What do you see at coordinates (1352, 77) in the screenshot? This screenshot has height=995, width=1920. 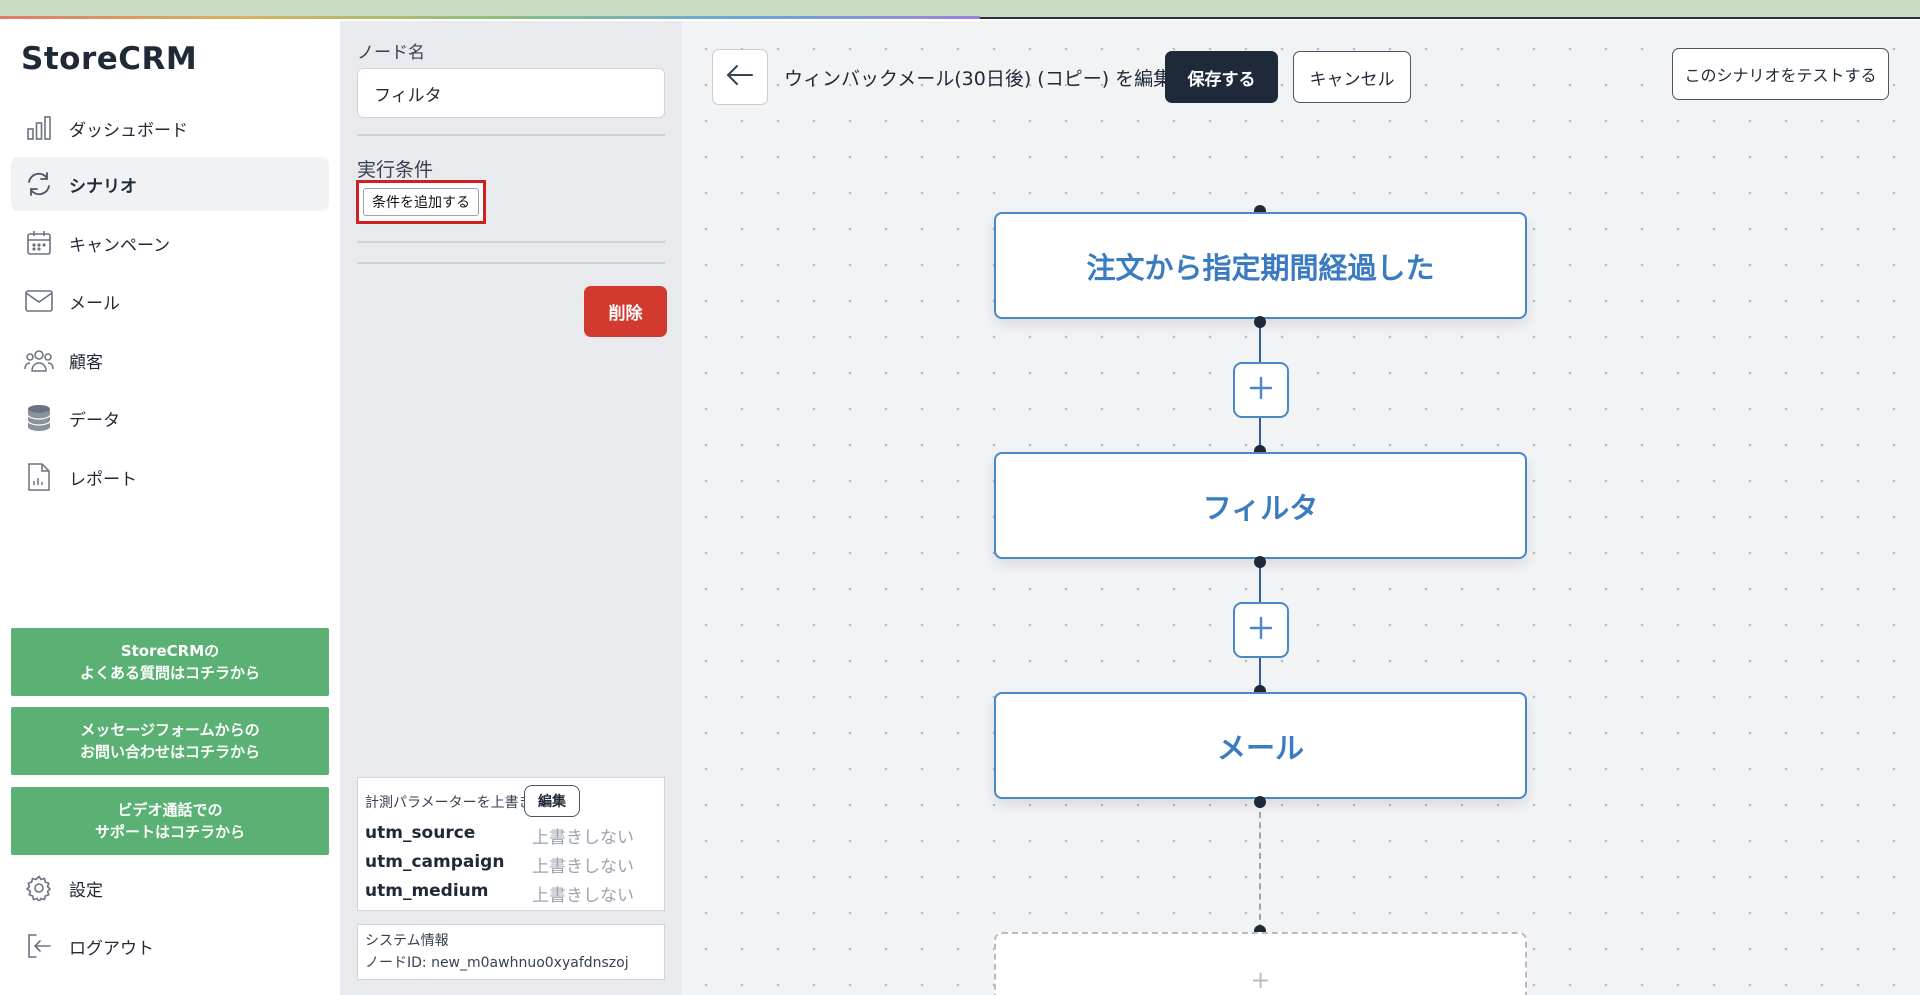 I see `cancel-button: キャンセル` at bounding box center [1352, 77].